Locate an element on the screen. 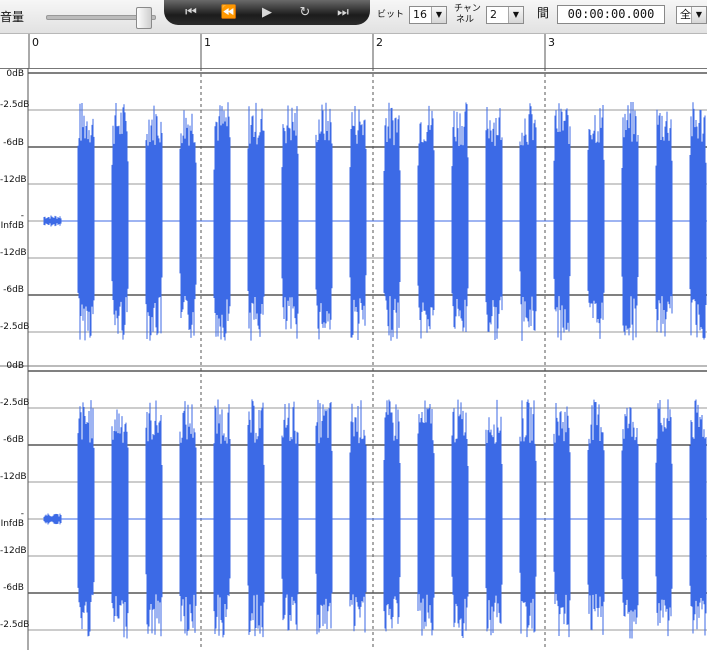 The height and width of the screenshot is (650, 707). channel-label-line2: ネル is located at coordinates (465, 20).